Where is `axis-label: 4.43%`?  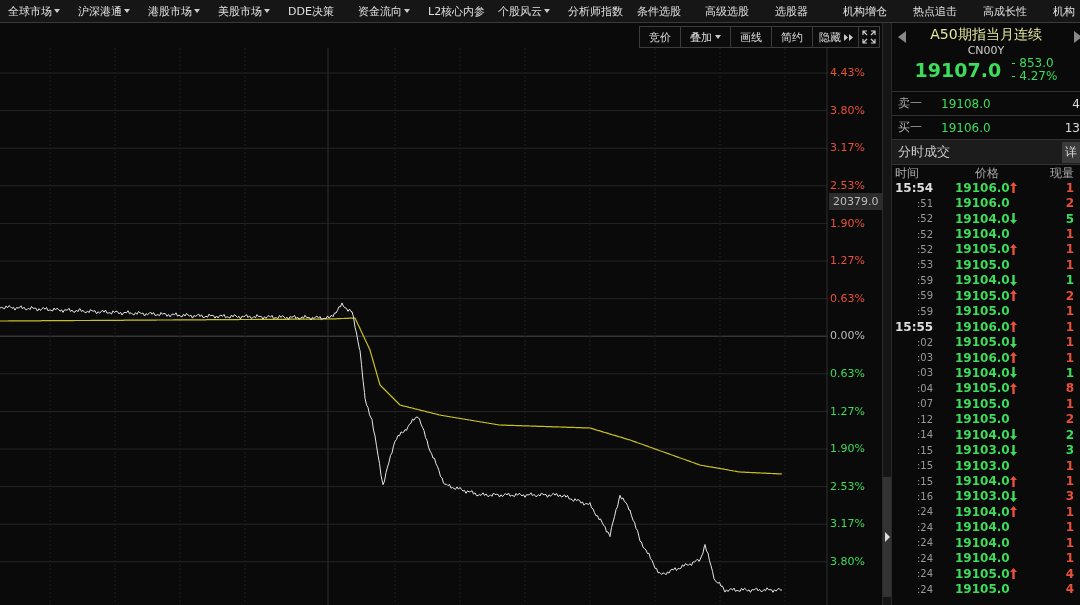 axis-label: 4.43% is located at coordinates (847, 73).